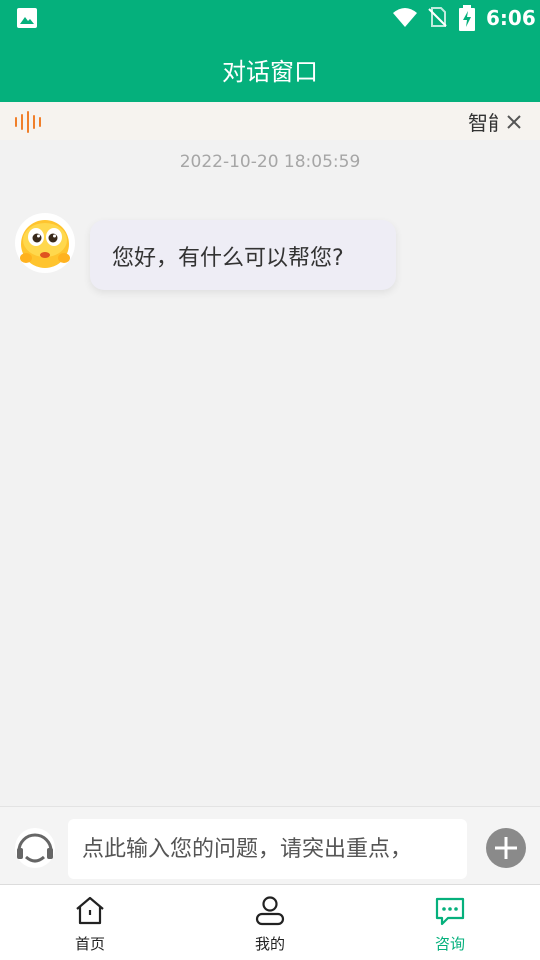 Image resolution: width=540 pixels, height=960 pixels. I want to click on bot-message-bubble: 您好，有什么可以帮您?, so click(243, 255).